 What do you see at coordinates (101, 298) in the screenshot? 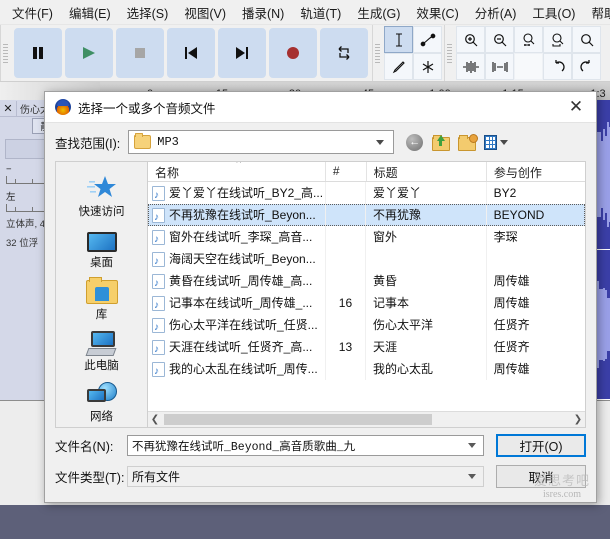
I see `place-library: 库` at bounding box center [101, 298].